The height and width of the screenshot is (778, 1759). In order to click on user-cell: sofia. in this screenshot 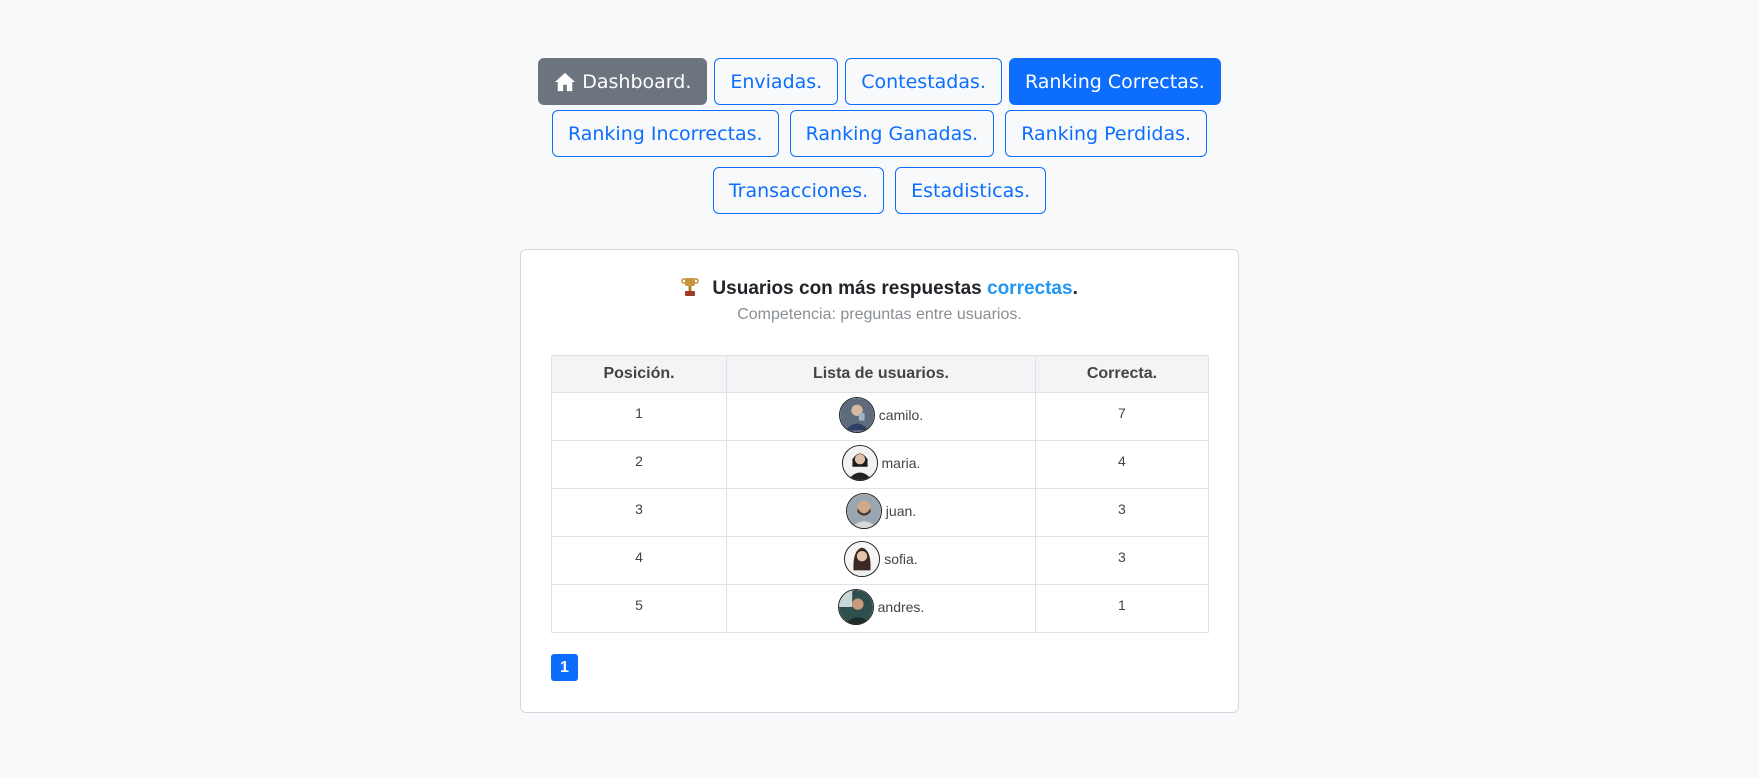, I will do `click(881, 559)`.